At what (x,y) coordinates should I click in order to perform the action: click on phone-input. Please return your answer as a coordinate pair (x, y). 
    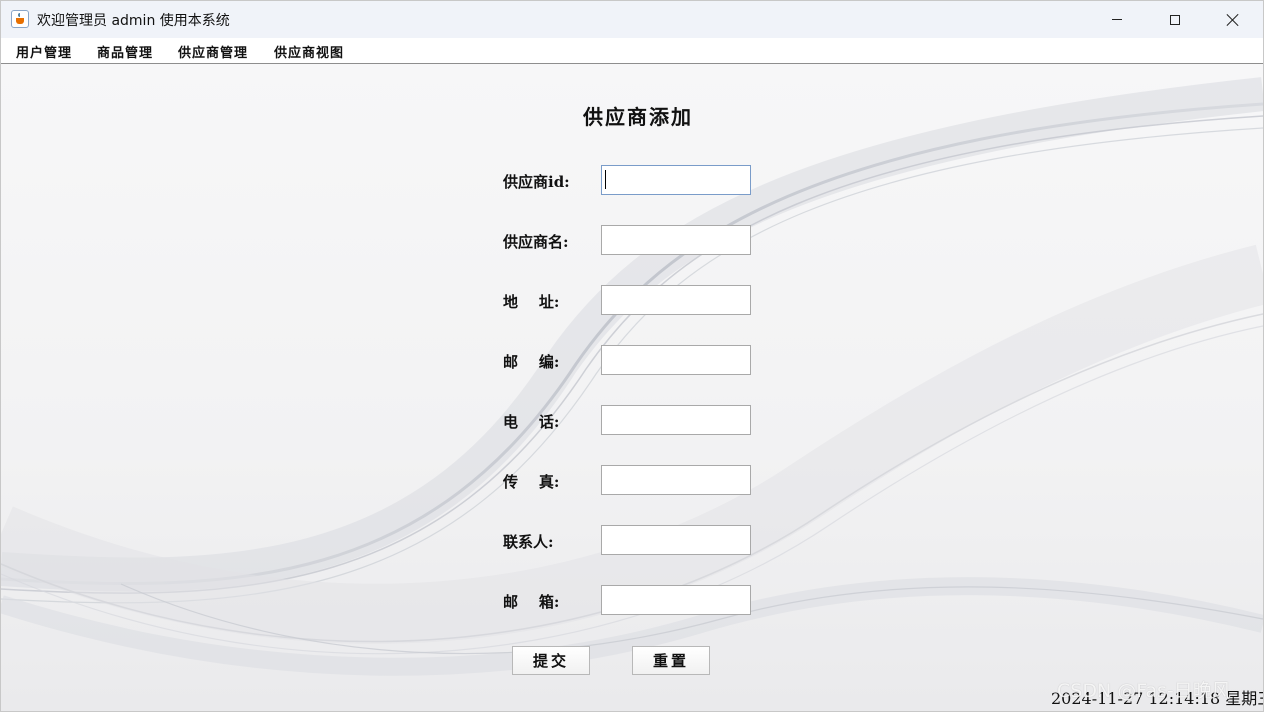
    Looking at the image, I should click on (676, 420).